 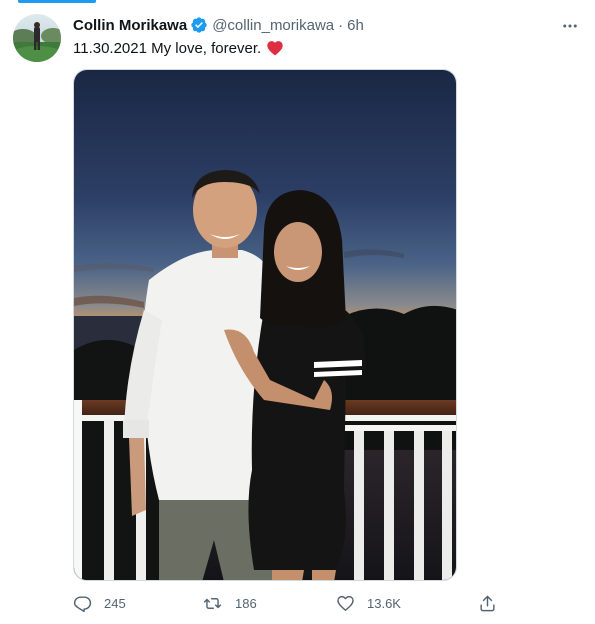 I want to click on author-display-name: Collin Morikawa, so click(x=130, y=25).